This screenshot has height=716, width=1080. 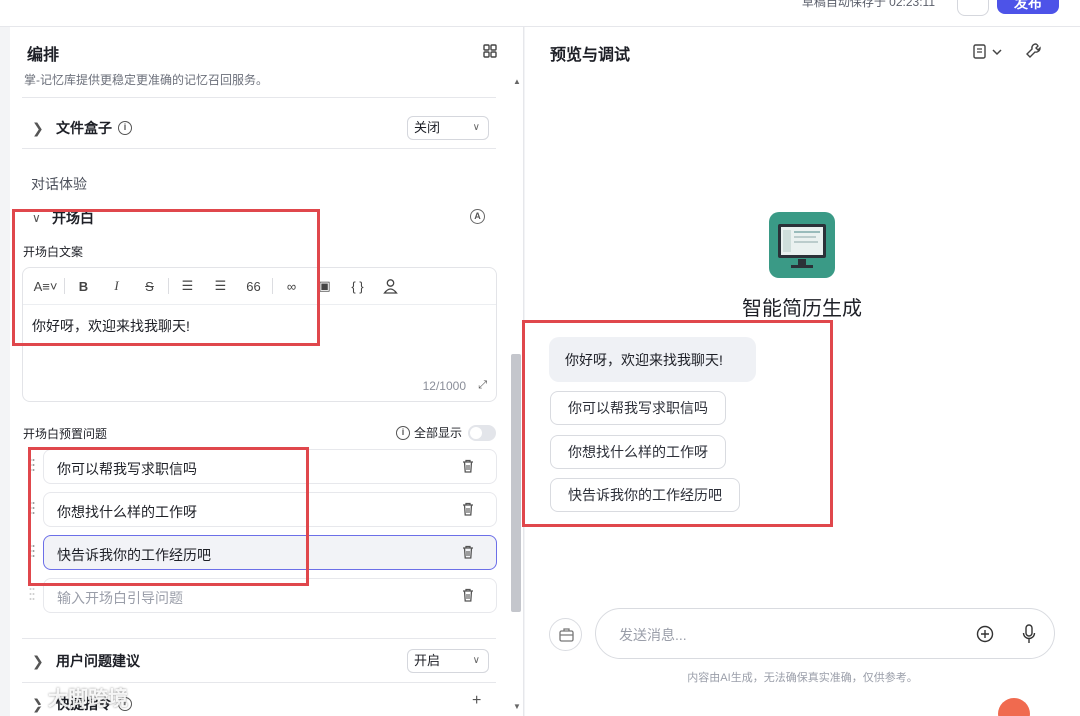 What do you see at coordinates (438, 433) in the screenshot?
I see `show-all-label: 全部显示` at bounding box center [438, 433].